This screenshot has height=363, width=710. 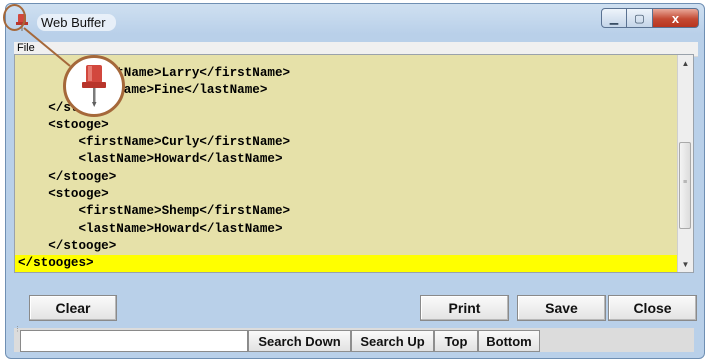 I want to click on window-title: Web Buffer, so click(x=76, y=22).